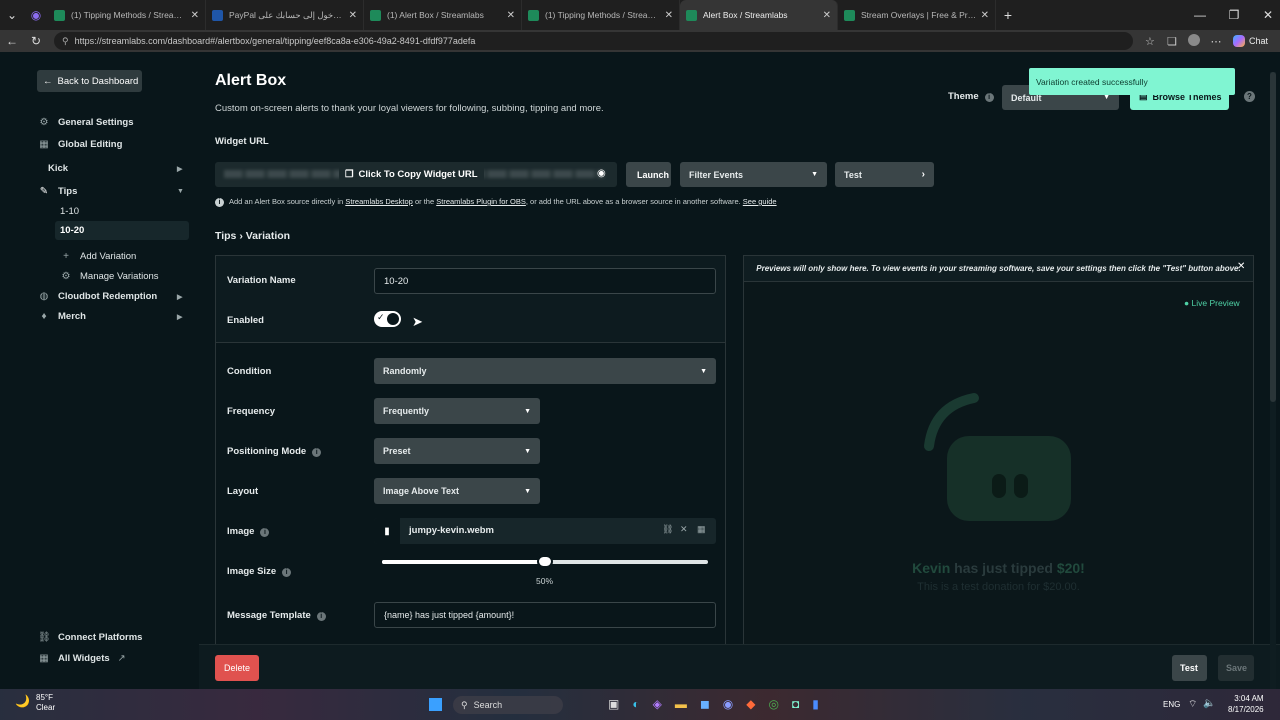  I want to click on filter-events-select: Filter Events ▼, so click(753, 174).